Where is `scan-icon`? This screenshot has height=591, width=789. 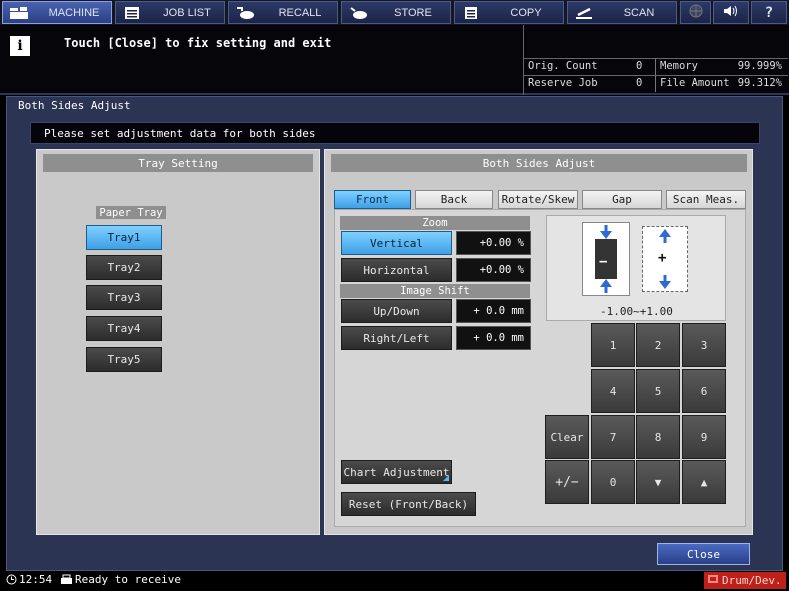 scan-icon is located at coordinates (584, 12).